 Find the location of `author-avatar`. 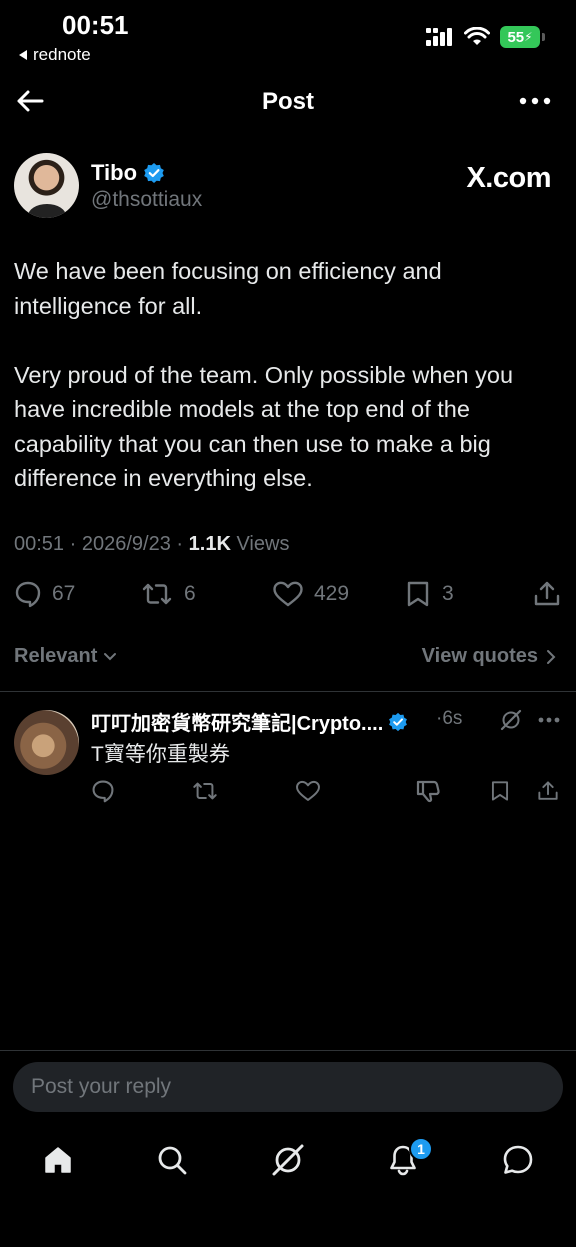

author-avatar is located at coordinates (46, 185).